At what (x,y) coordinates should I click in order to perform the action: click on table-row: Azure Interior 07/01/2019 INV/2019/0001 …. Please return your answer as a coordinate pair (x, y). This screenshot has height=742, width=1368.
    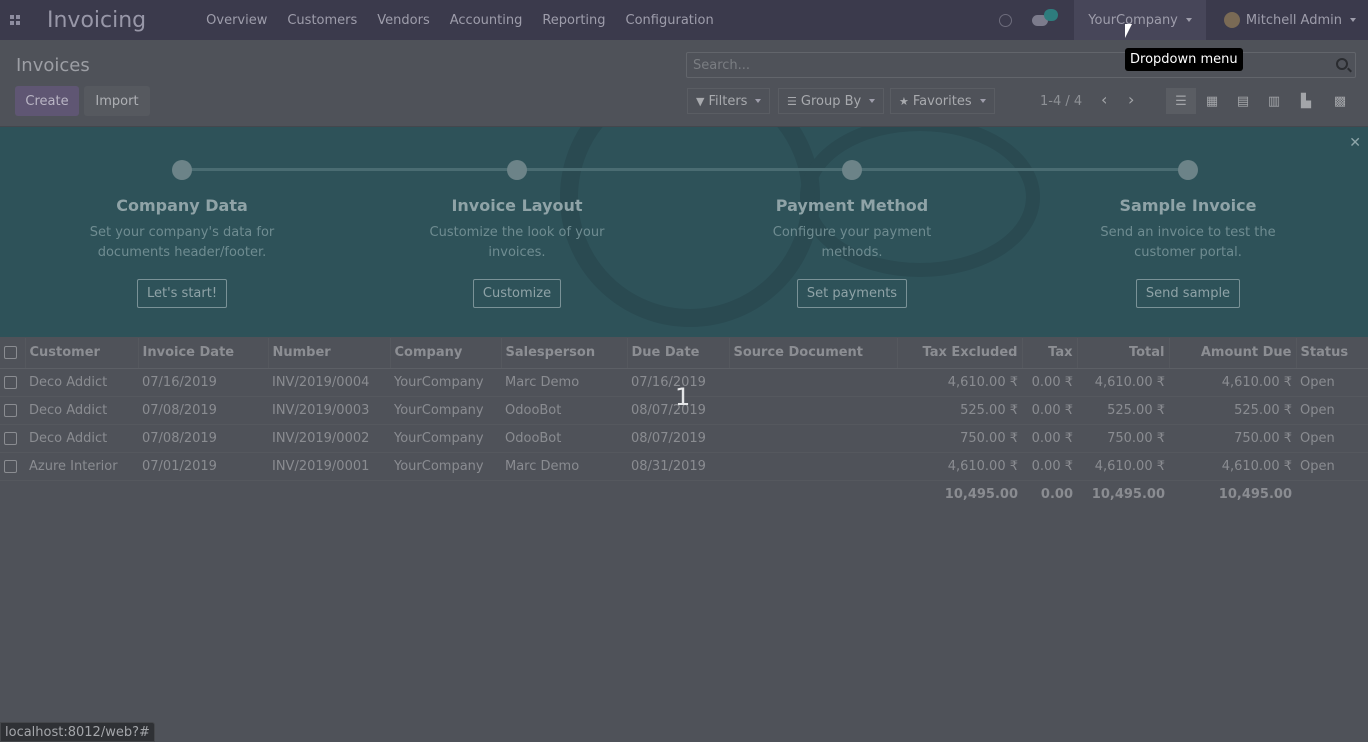
    Looking at the image, I should click on (684, 466).